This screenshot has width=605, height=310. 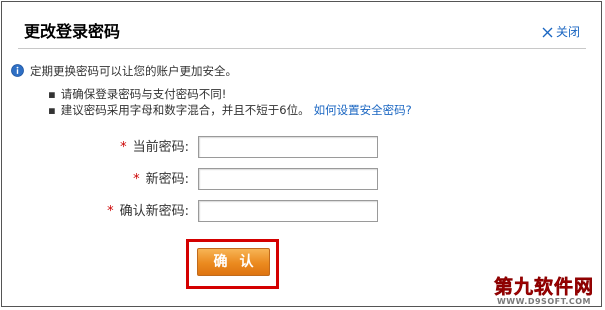 I want to click on confirm-password-row: * 确认新密码:, so click(x=301, y=212).